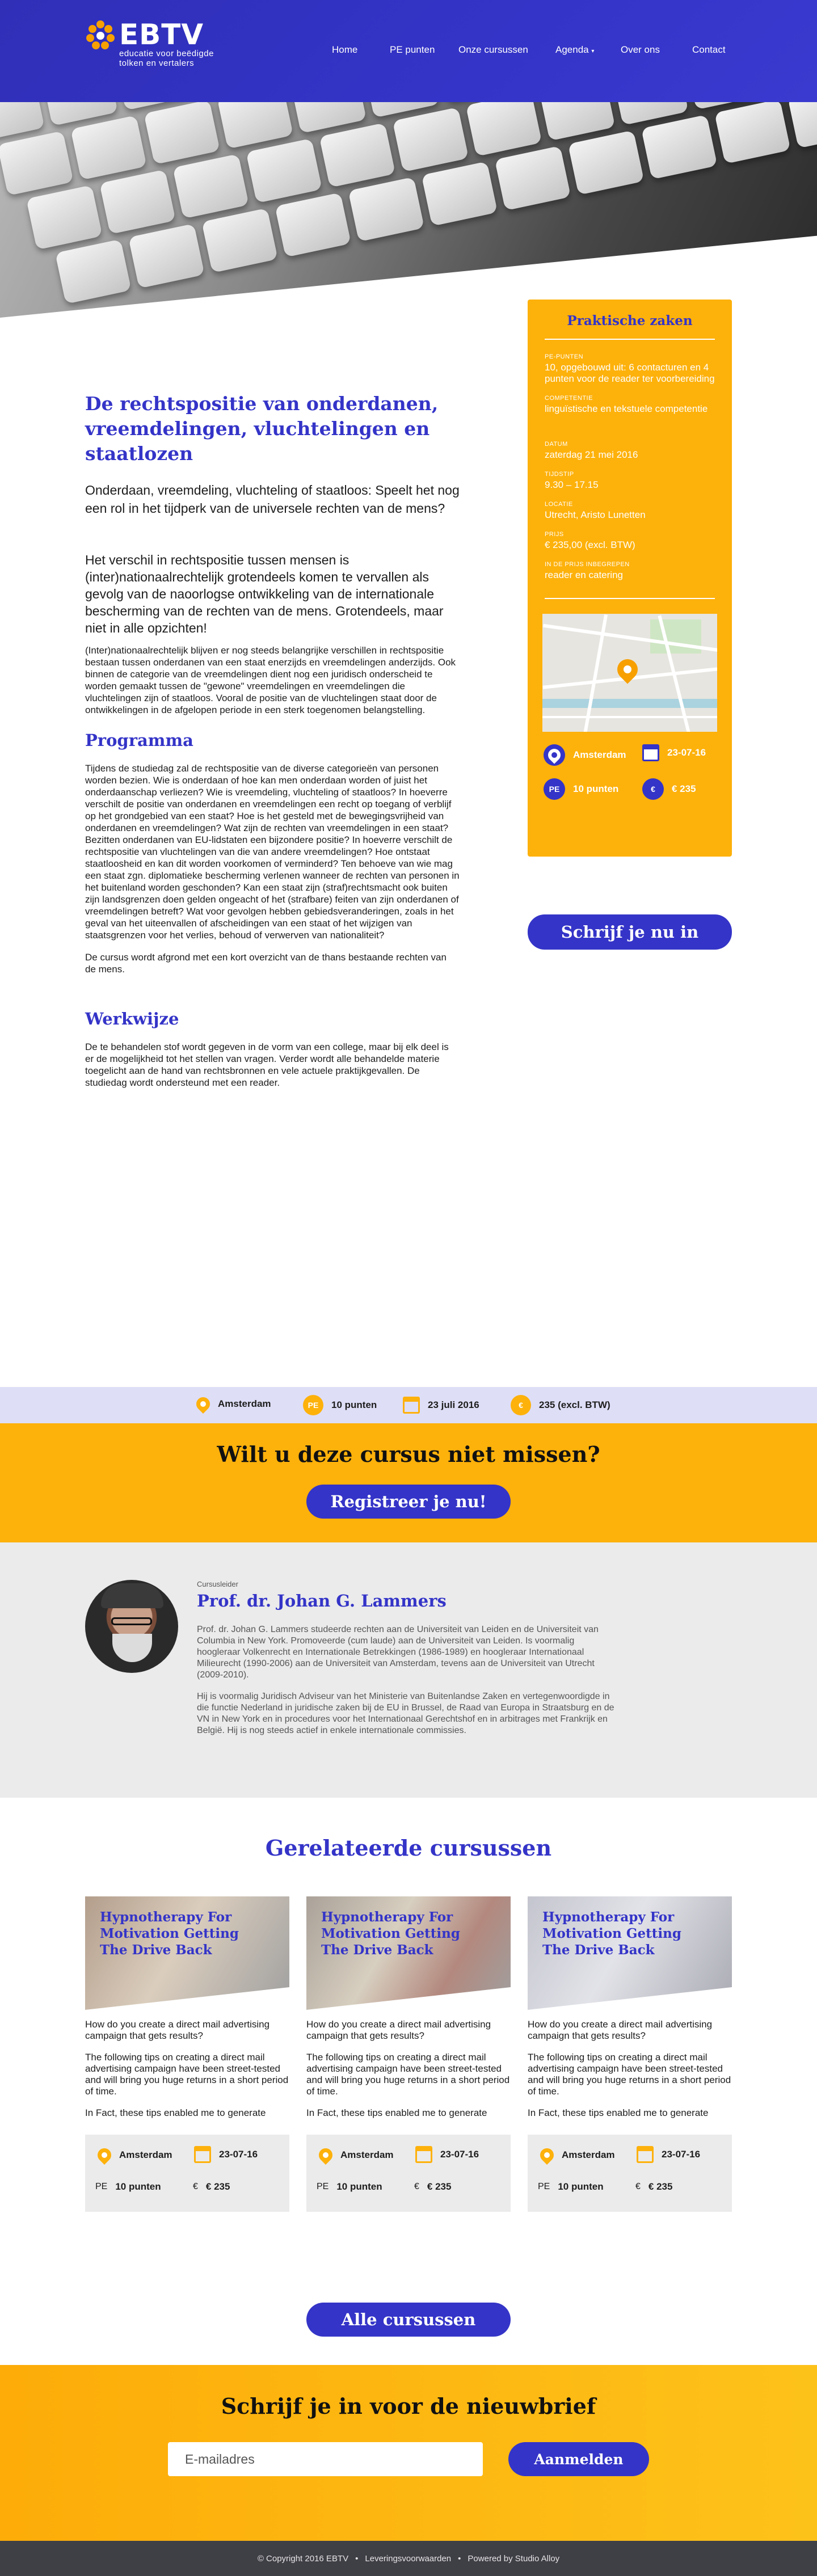  What do you see at coordinates (344, 50) in the screenshot?
I see `nav-home: Home` at bounding box center [344, 50].